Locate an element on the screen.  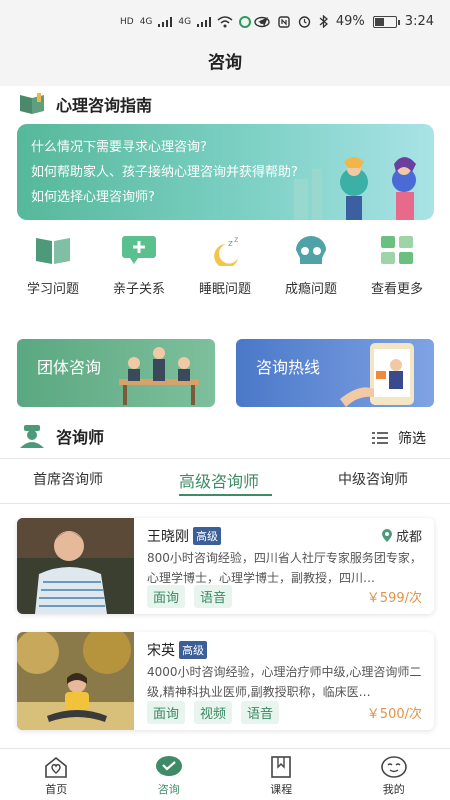
active-tab-indicator is located at coordinates (225, 495).